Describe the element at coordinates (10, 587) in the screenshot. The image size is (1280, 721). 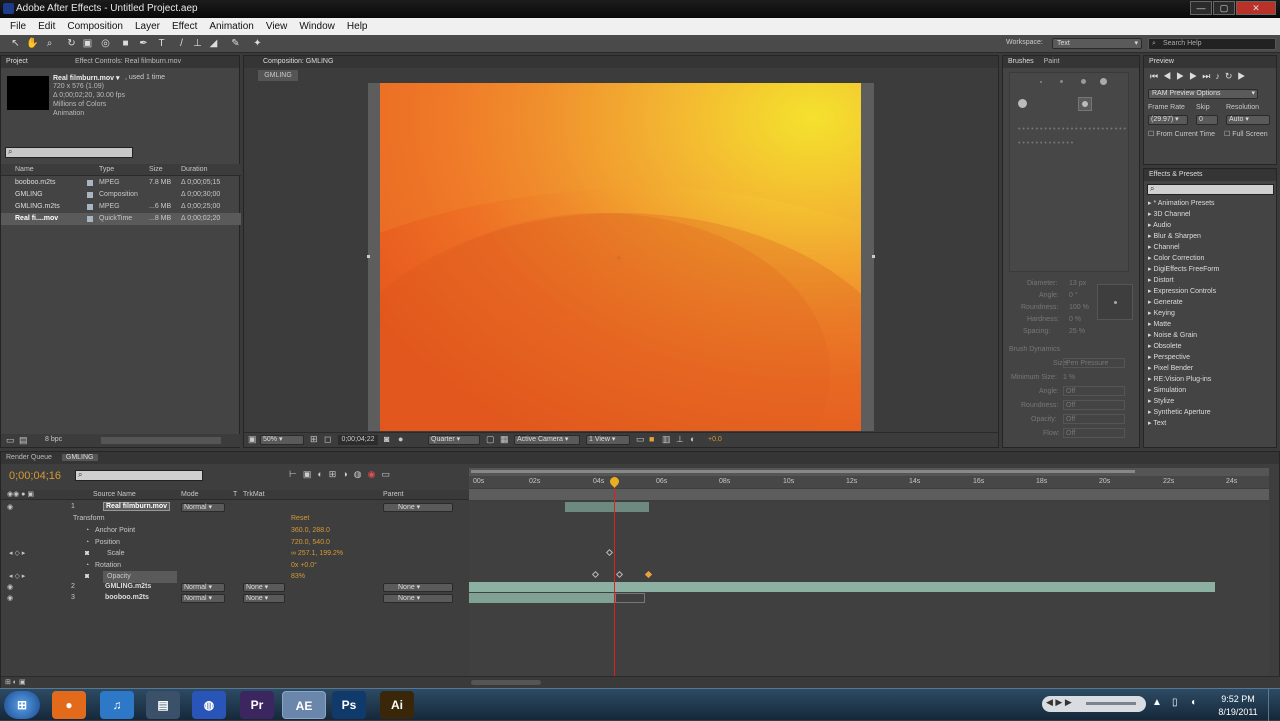
I see `layer-visibility-icon: ◉` at that location.